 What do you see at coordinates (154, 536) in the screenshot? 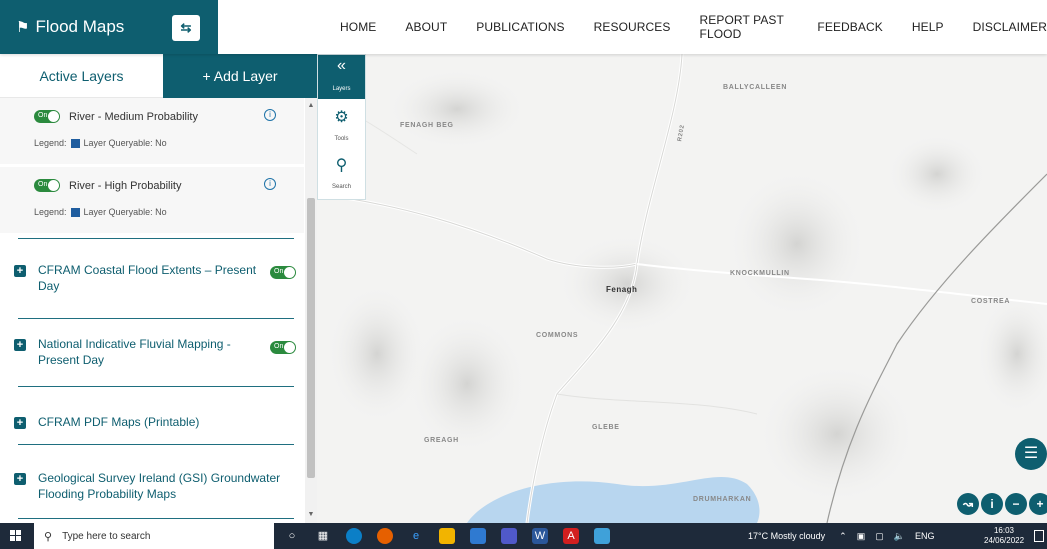
I see `taskbar-search-input: ⚲ Type here to search` at bounding box center [154, 536].